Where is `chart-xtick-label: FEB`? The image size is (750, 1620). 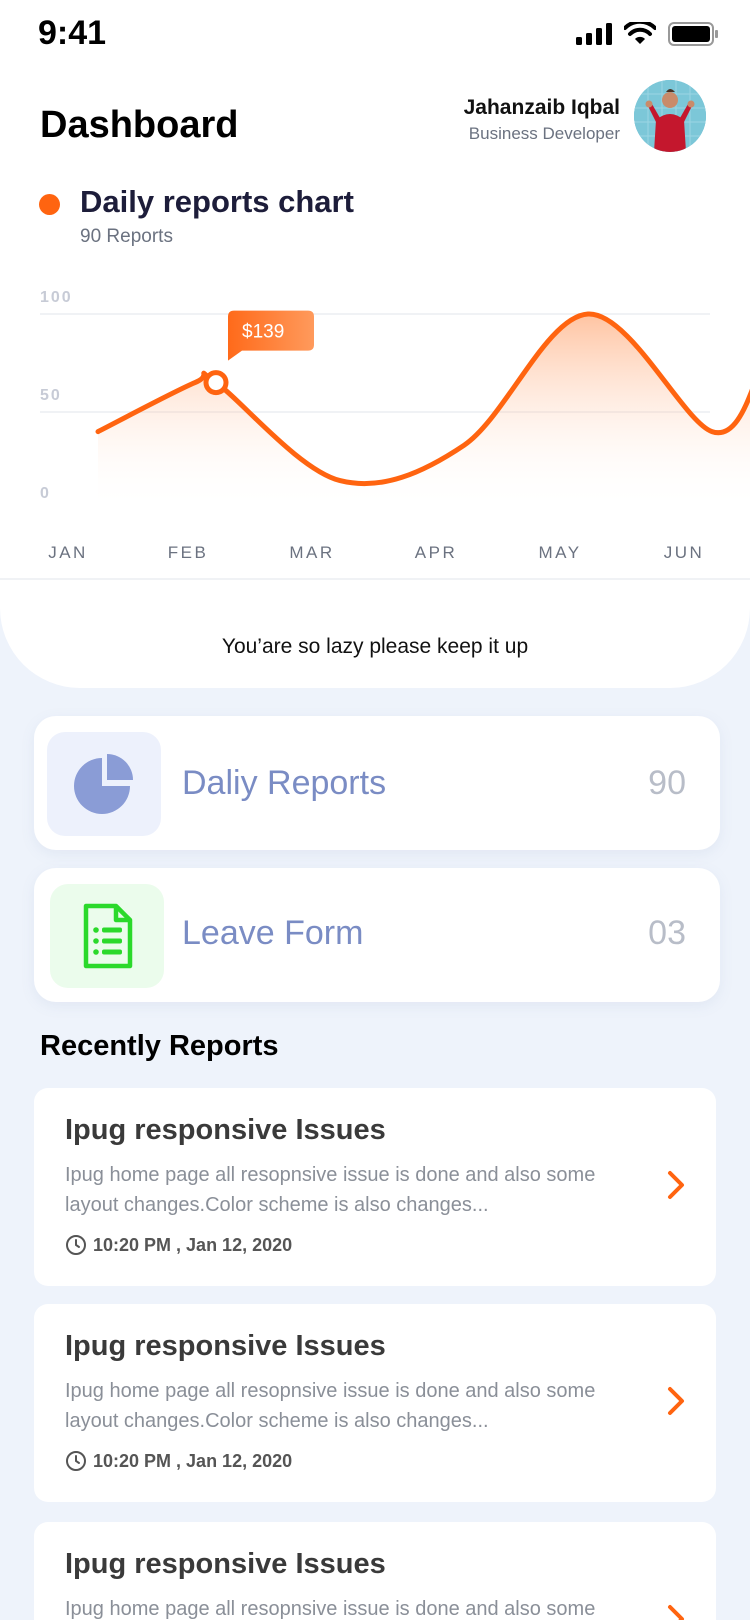
chart-xtick-label: FEB is located at coordinates (188, 552).